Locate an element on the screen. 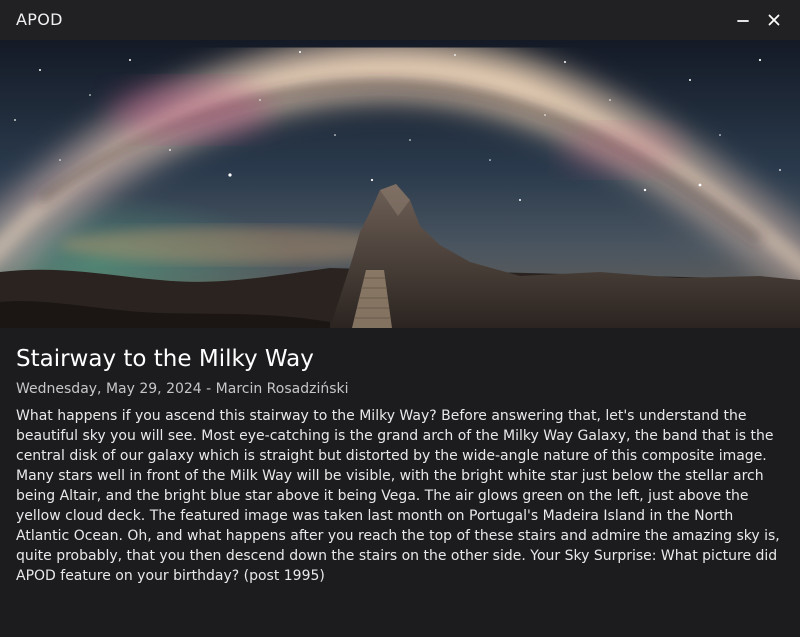 Image resolution: width=800 pixels, height=637 pixels. close-button is located at coordinates (774, 20).